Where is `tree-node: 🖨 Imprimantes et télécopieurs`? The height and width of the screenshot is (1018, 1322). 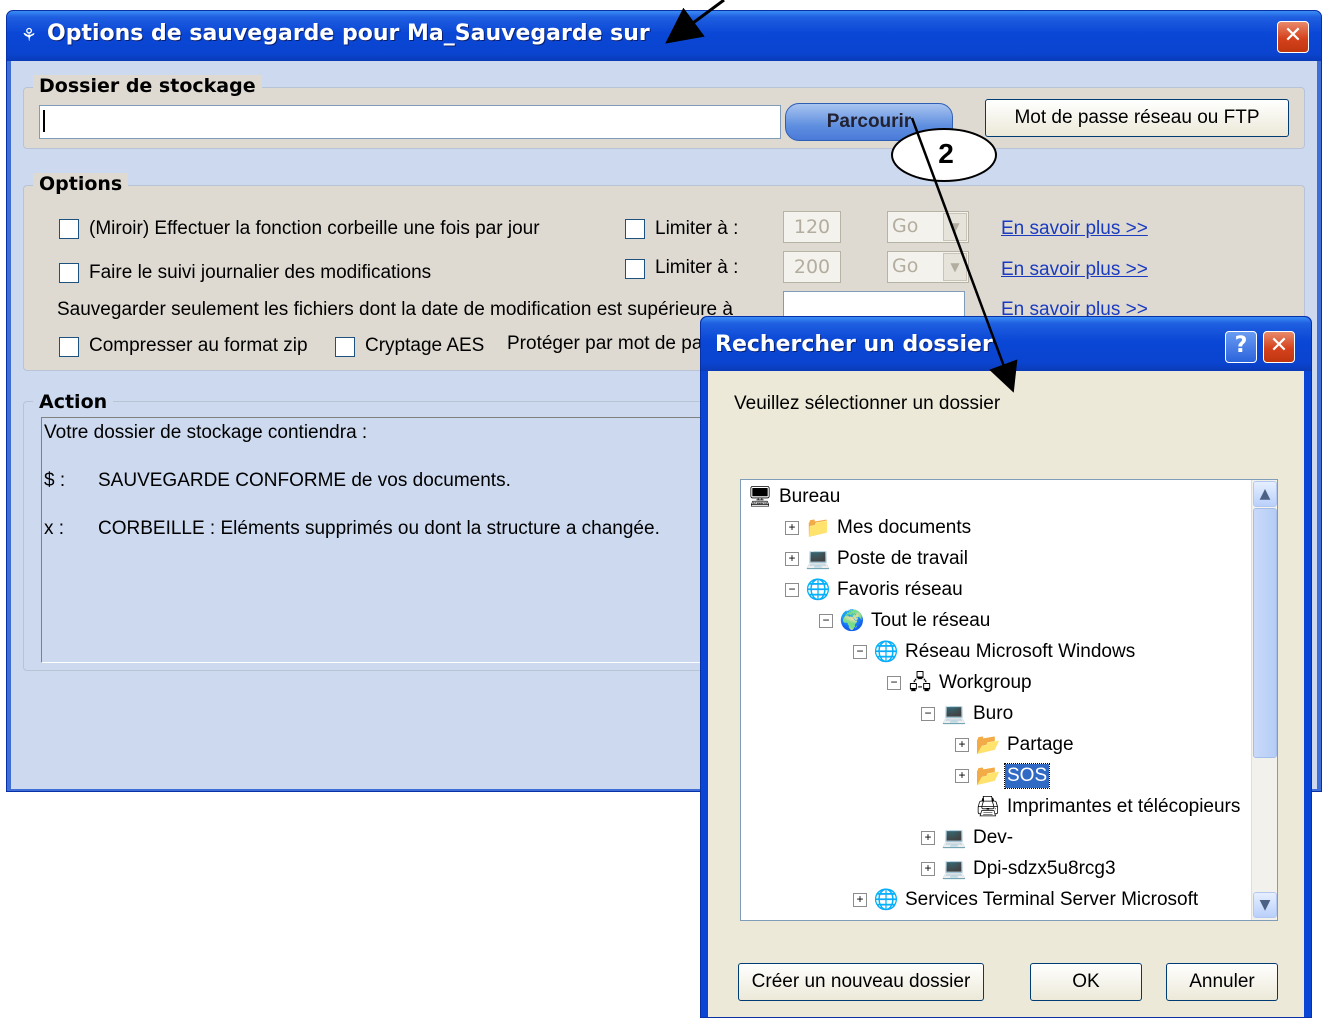
tree-node: 🖨 Imprimantes et télécopieurs is located at coordinates (996, 807).